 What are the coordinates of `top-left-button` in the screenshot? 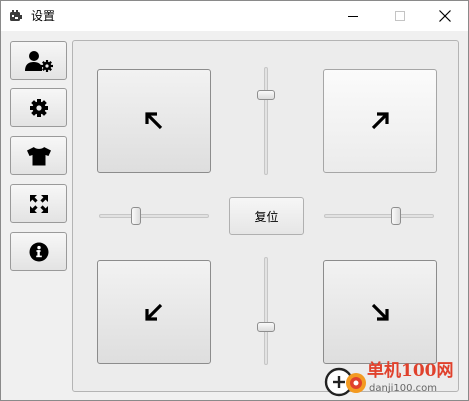 It's located at (154, 121).